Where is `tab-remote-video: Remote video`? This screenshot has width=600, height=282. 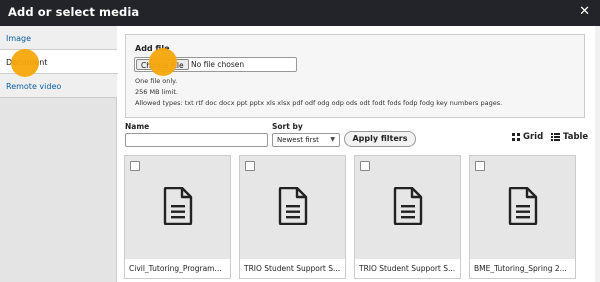
tab-remote-video: Remote video is located at coordinates (58, 86).